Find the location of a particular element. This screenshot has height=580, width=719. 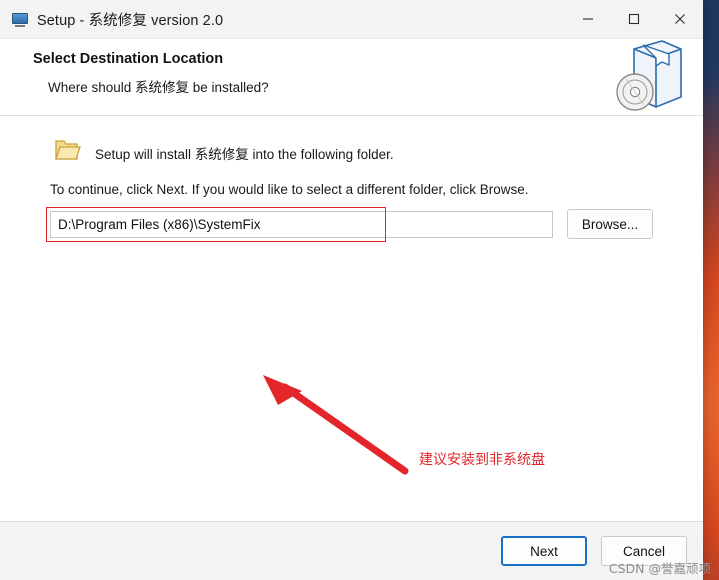

window-controls is located at coordinates (634, 19).